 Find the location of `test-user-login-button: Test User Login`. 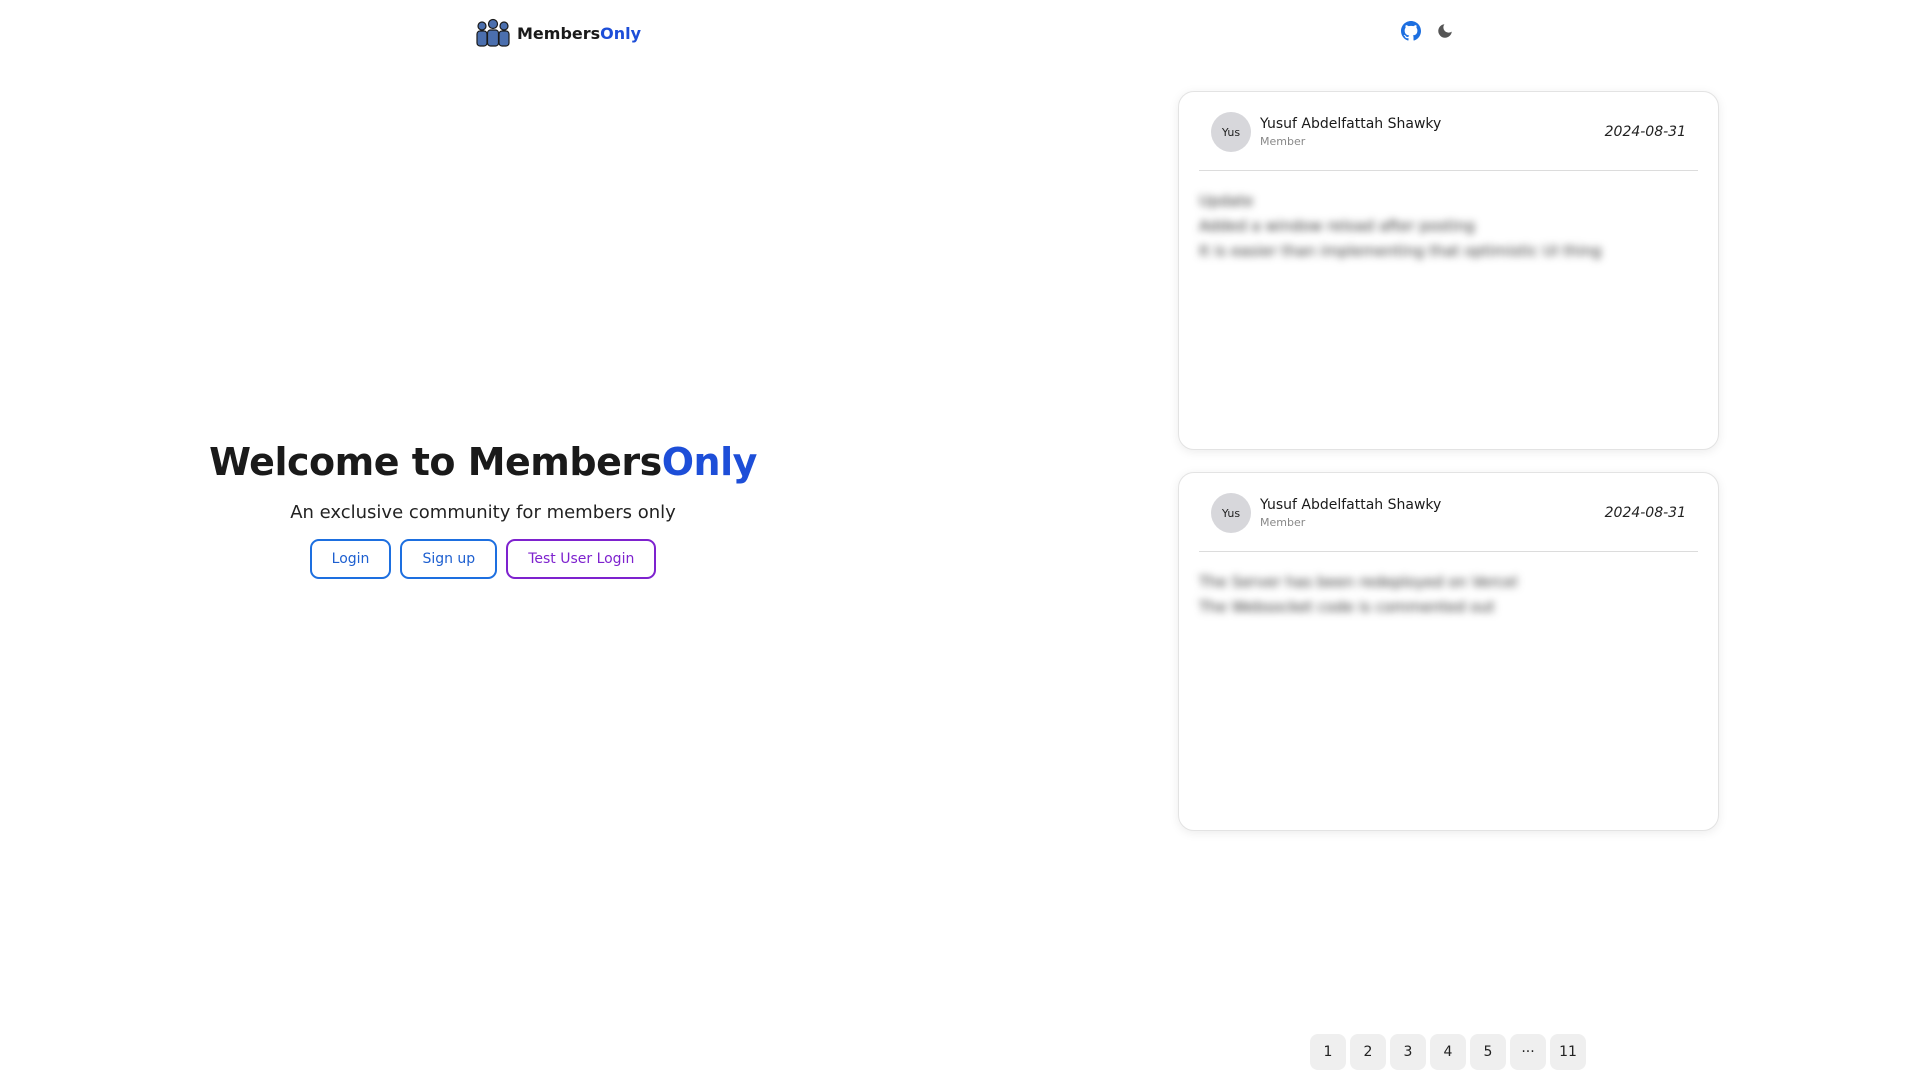

test-user-login-button: Test User Login is located at coordinates (581, 559).